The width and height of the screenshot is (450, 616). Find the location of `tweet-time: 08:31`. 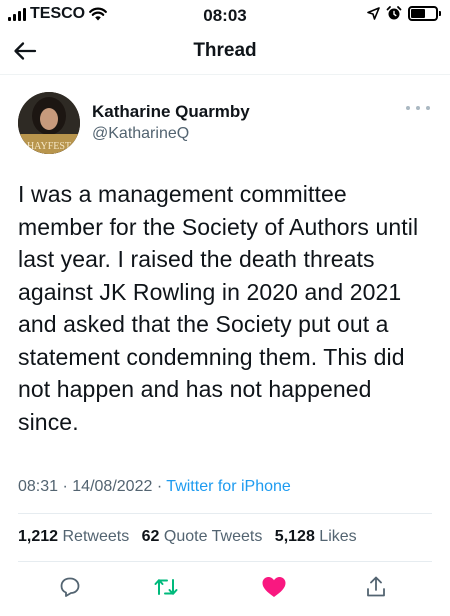

tweet-time: 08:31 is located at coordinates (38, 486).